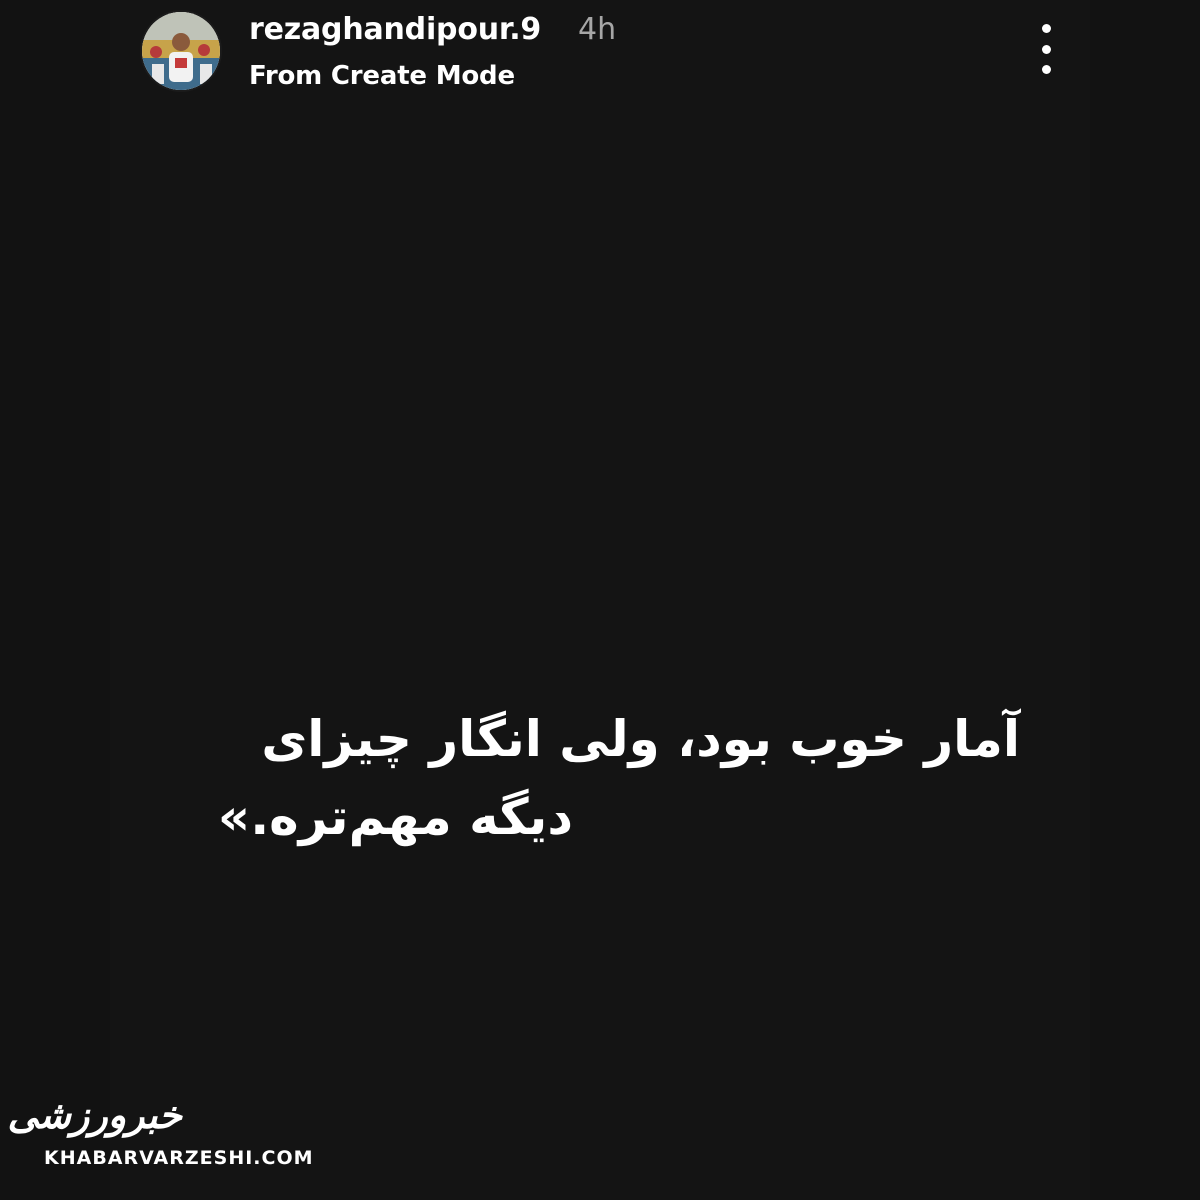  I want to click on post-time: 4h, so click(597, 29).